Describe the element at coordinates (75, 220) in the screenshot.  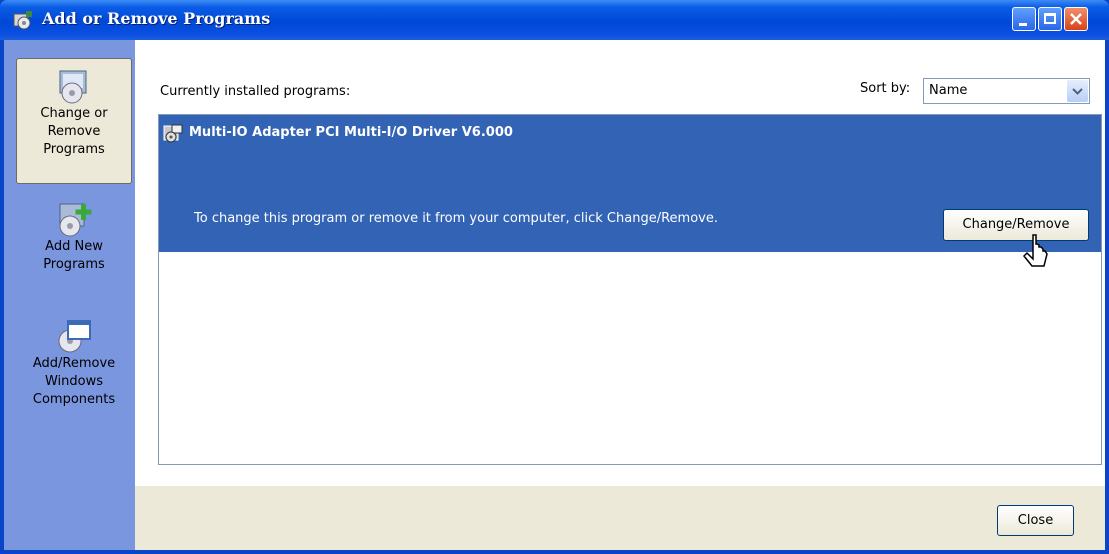
I see `add-new-programs-icon` at that location.